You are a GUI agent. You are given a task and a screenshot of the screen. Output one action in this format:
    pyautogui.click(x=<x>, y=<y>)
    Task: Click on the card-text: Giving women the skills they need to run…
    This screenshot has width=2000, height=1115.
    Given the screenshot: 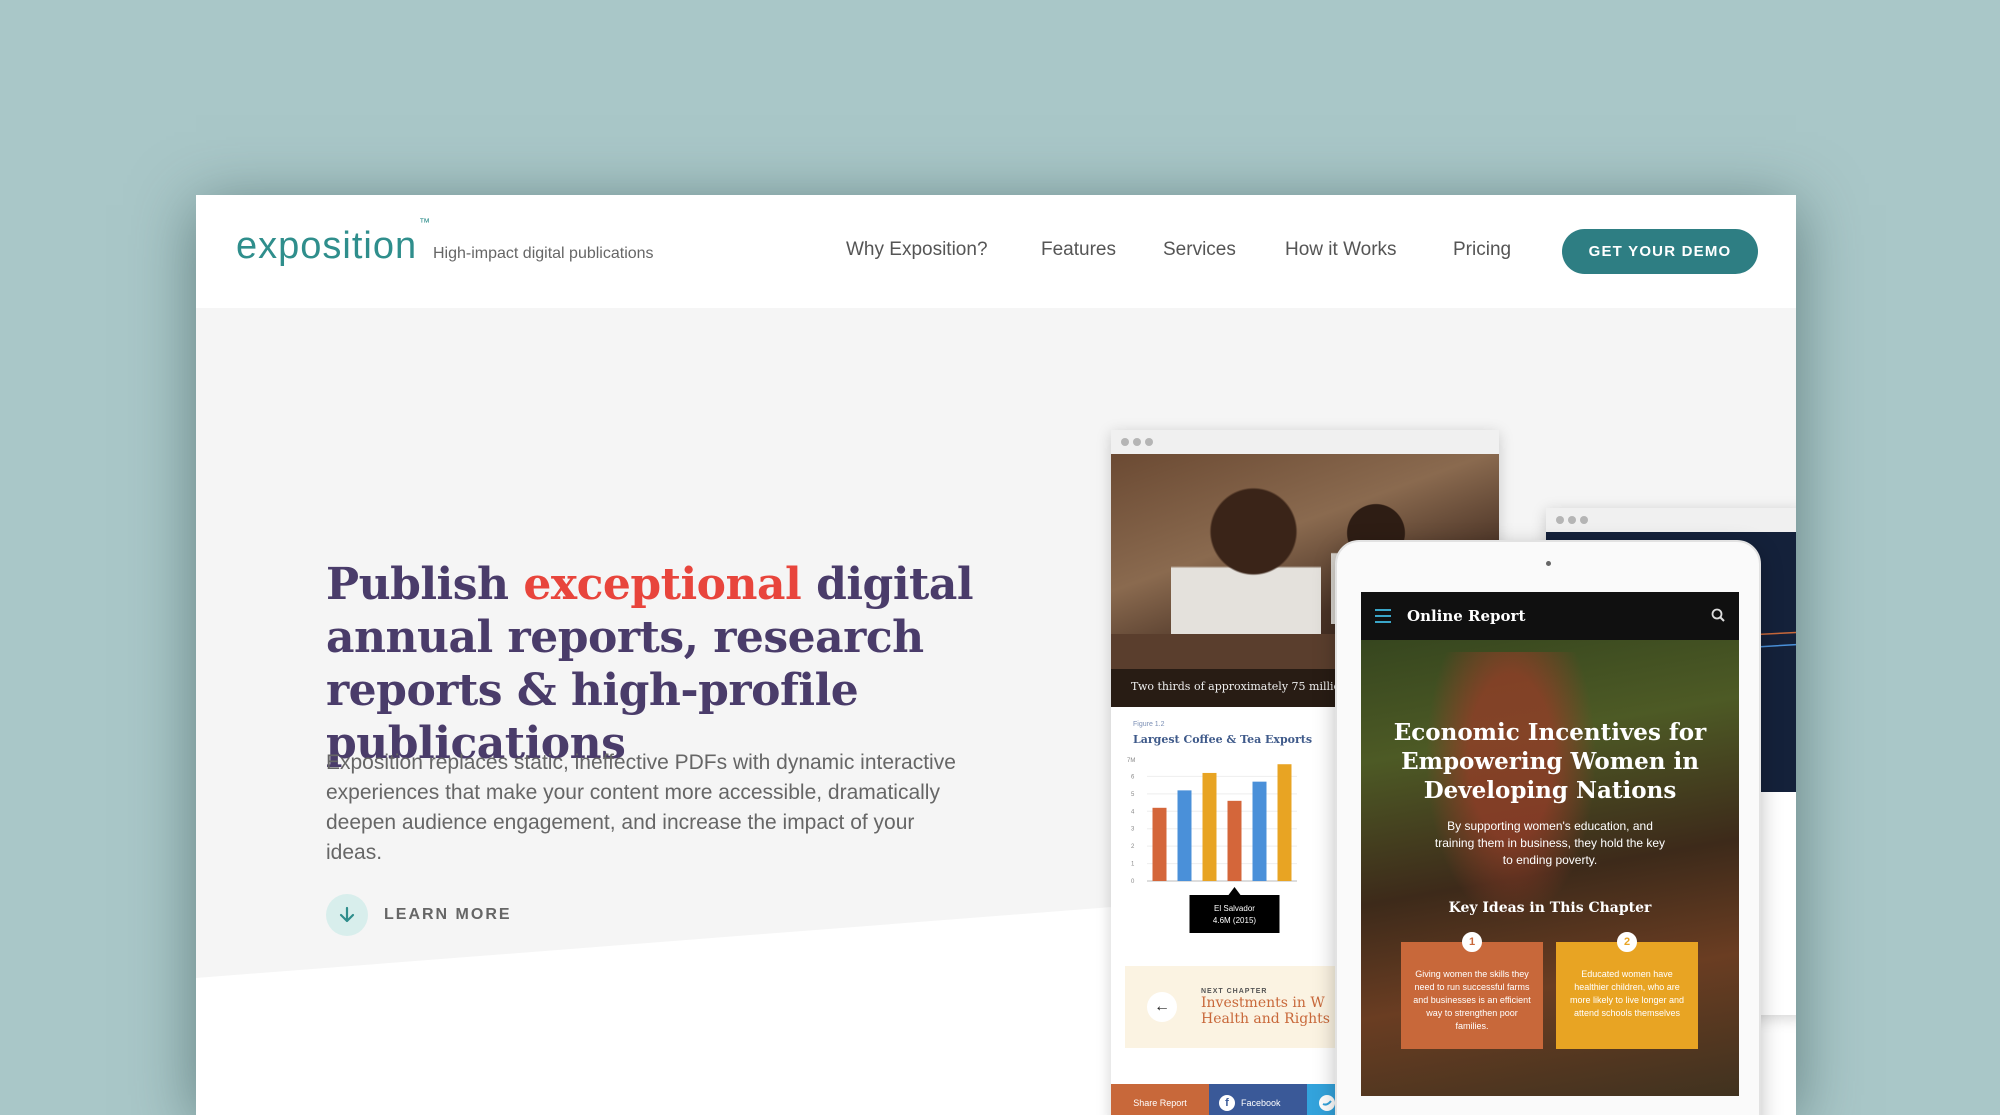 What is the action you would take?
    pyautogui.click(x=1472, y=1000)
    